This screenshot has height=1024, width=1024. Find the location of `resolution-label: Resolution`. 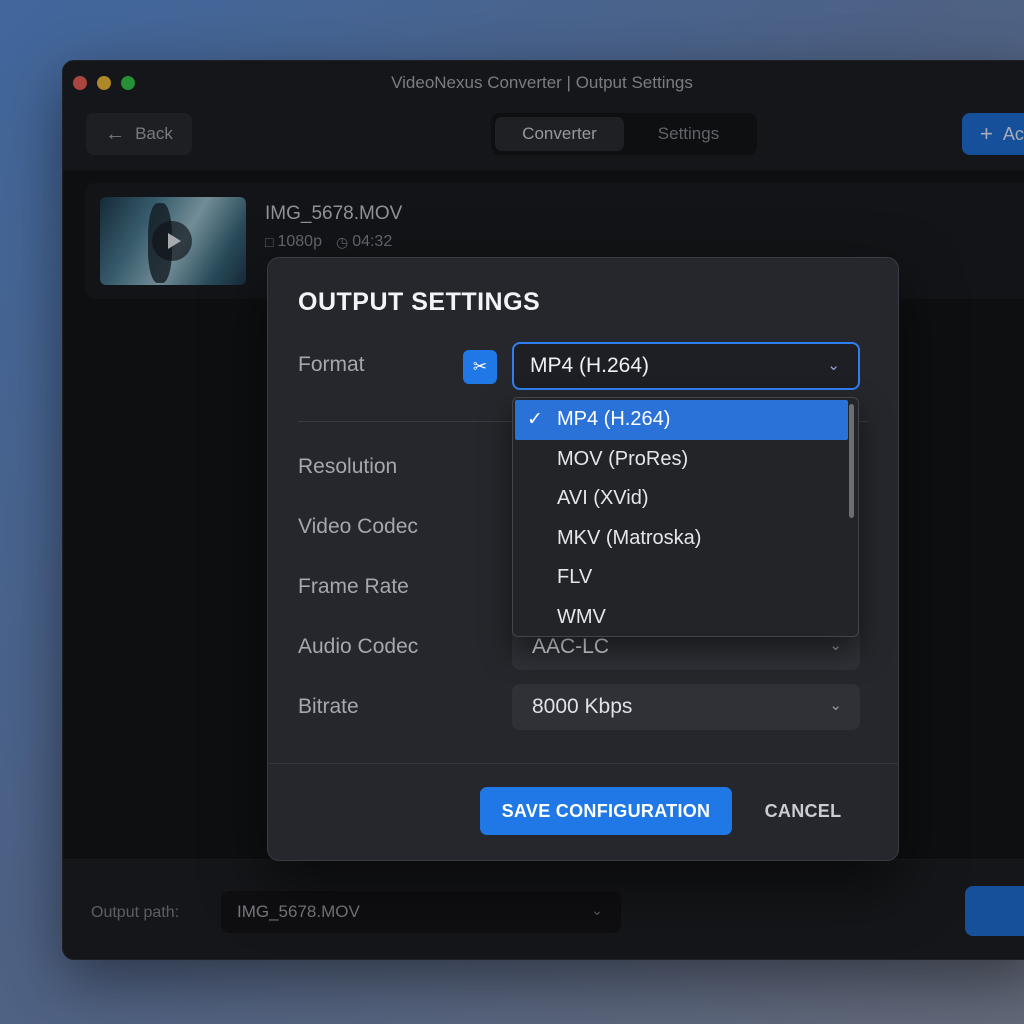

resolution-label: Resolution is located at coordinates (348, 466).